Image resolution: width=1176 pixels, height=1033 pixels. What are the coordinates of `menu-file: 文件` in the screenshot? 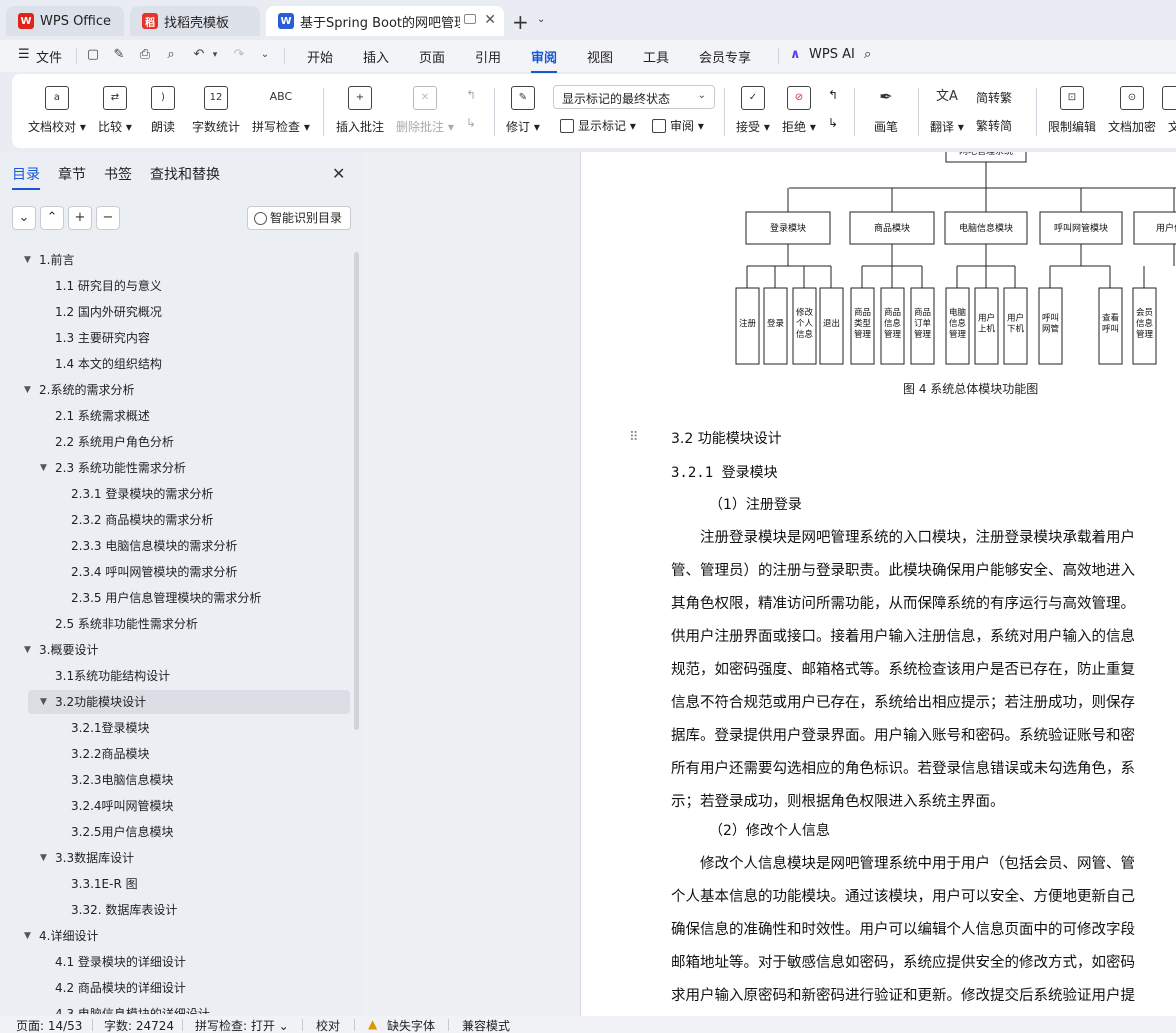 It's located at (49, 56).